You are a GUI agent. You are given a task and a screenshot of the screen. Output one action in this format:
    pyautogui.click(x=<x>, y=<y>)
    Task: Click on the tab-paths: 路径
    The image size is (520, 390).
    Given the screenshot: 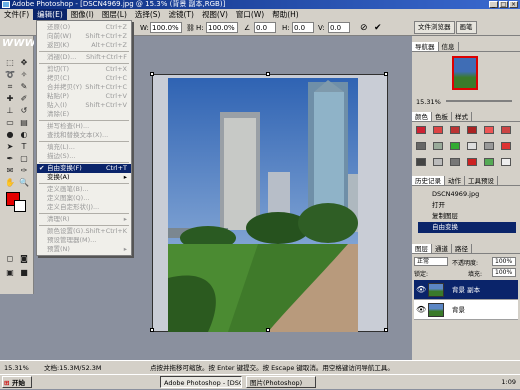 What is the action you would take?
    pyautogui.click(x=462, y=248)
    